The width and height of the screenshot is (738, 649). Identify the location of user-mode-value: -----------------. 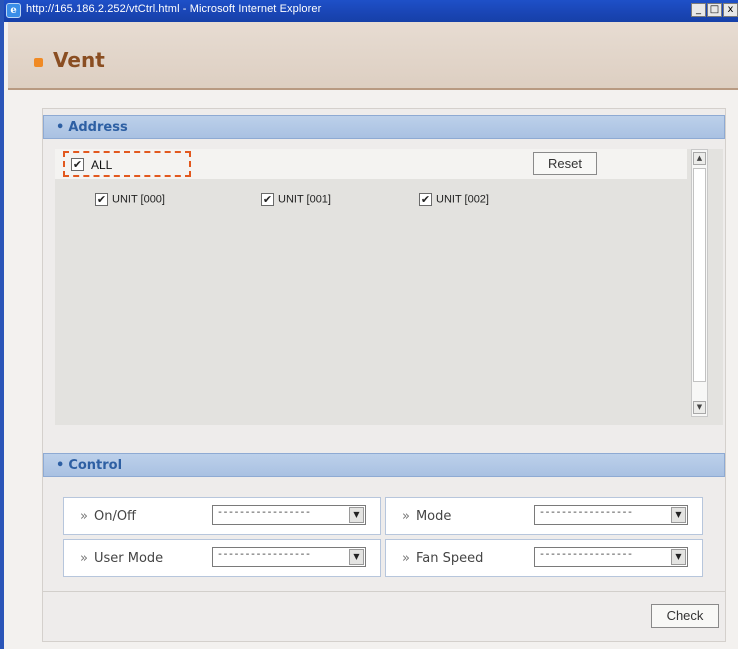
(264, 555).